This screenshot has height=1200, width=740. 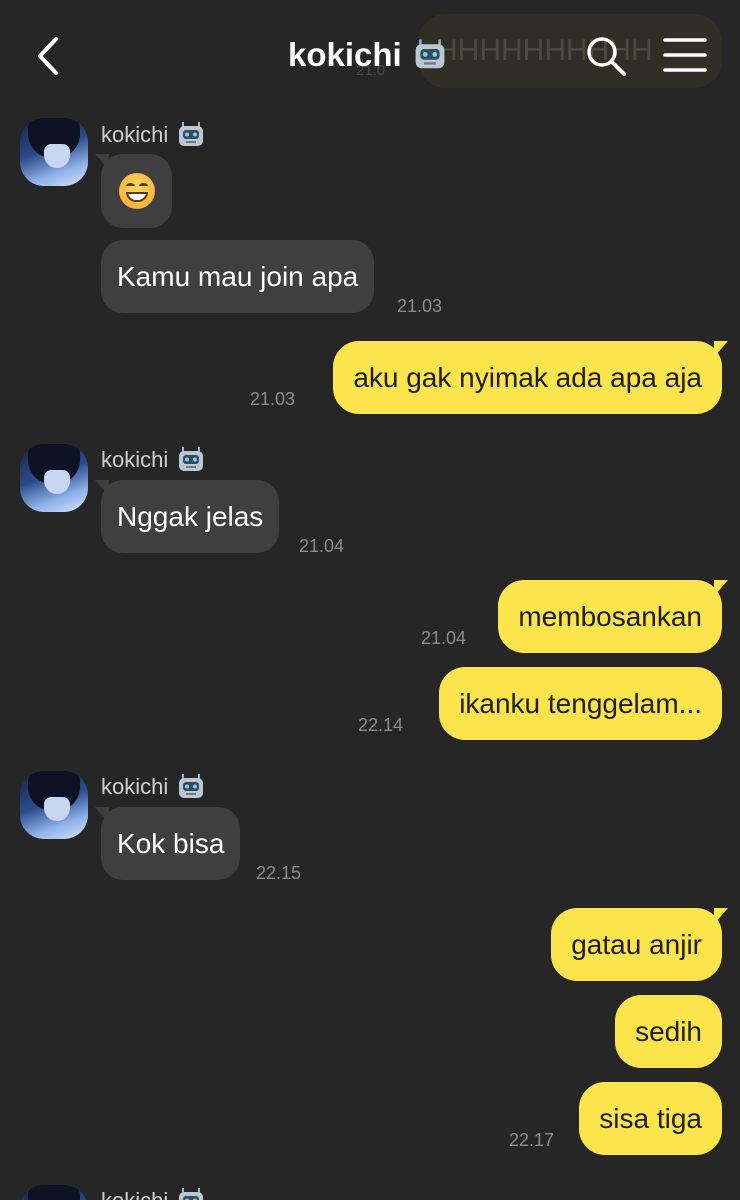 I want to click on outgoing-message-bubble: aku gak nyimak ada apa aja, so click(x=530, y=377).